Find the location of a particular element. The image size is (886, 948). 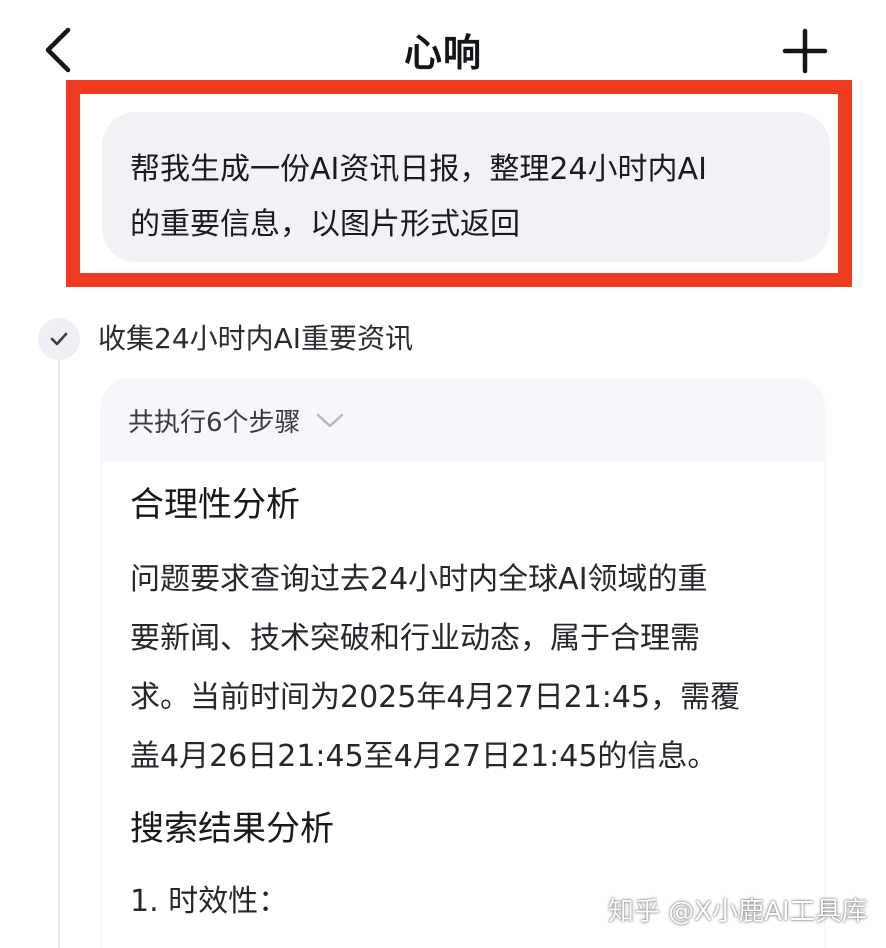

steps-toggle: 共执行6个步骤 is located at coordinates (236, 420).